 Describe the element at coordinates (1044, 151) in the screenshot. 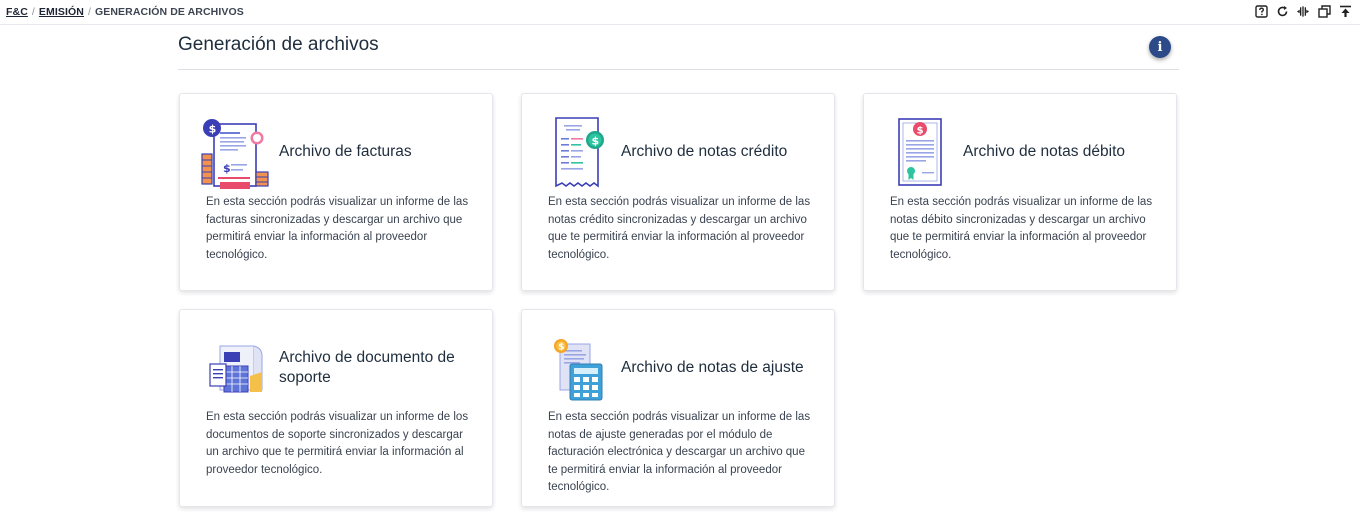

I see `card-title: Archivo de notas débito` at that location.